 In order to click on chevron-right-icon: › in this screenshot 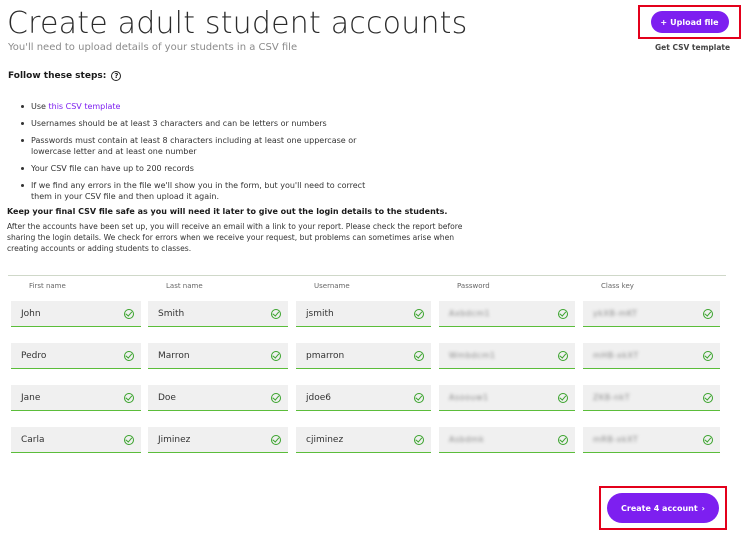, I will do `click(703, 508)`.